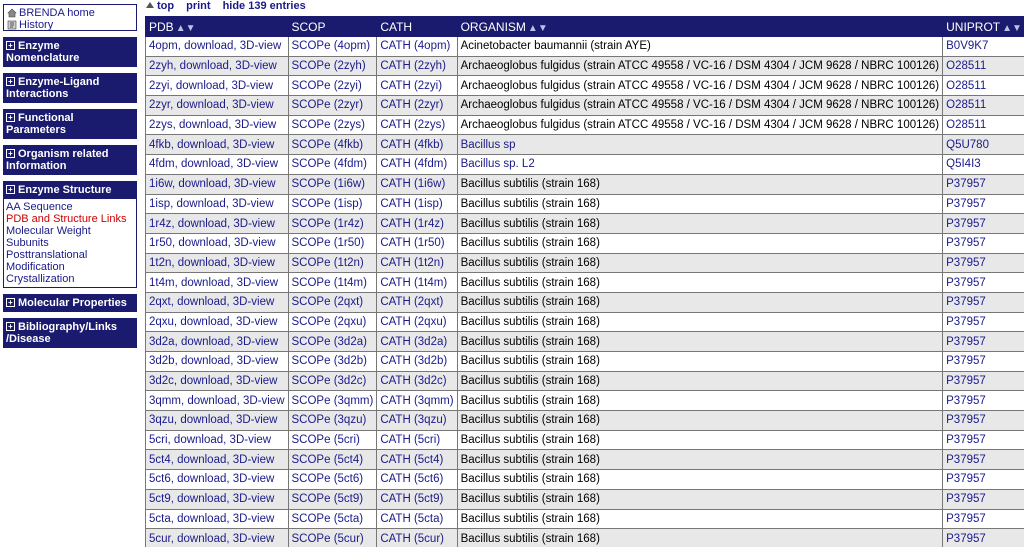  What do you see at coordinates (217, 223) in the screenshot?
I see `cell-pdb: 1r4z, download, 3D-view` at bounding box center [217, 223].